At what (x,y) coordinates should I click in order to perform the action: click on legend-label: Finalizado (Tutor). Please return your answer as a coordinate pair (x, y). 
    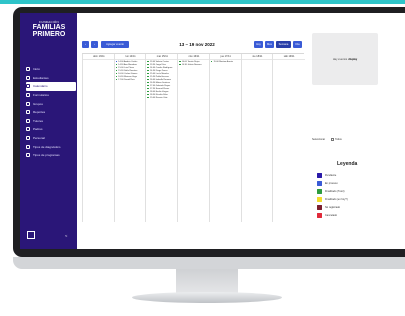
    Looking at the image, I should click on (335, 191).